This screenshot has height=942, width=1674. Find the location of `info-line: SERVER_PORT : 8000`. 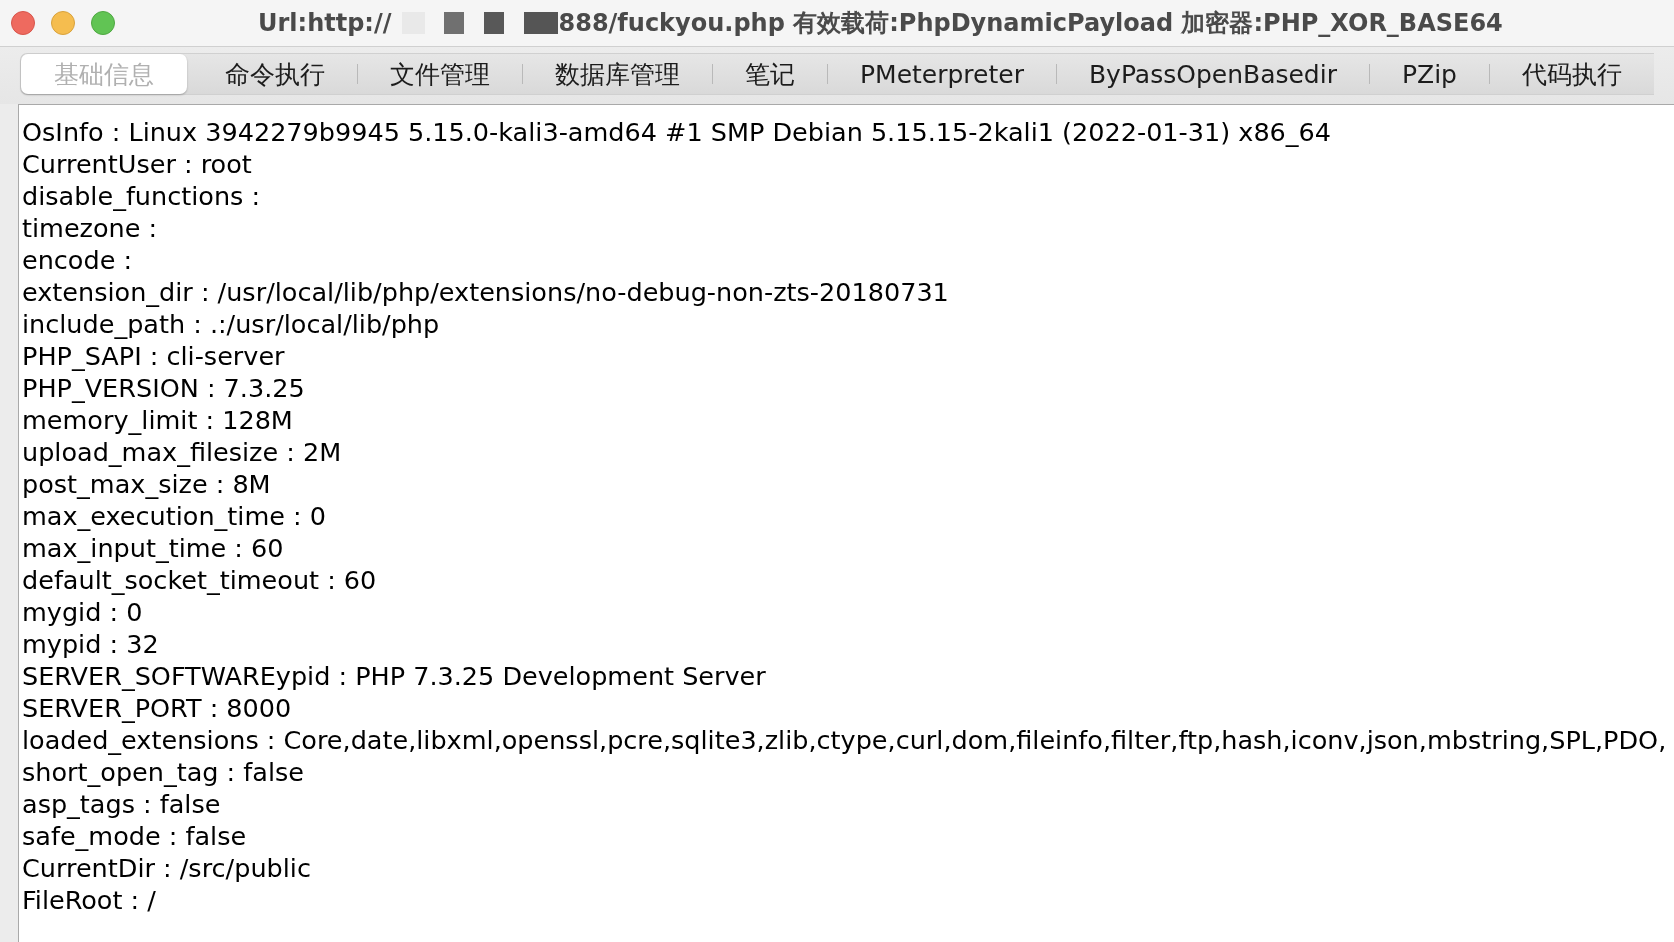

info-line: SERVER_PORT : 8000 is located at coordinates (157, 708).